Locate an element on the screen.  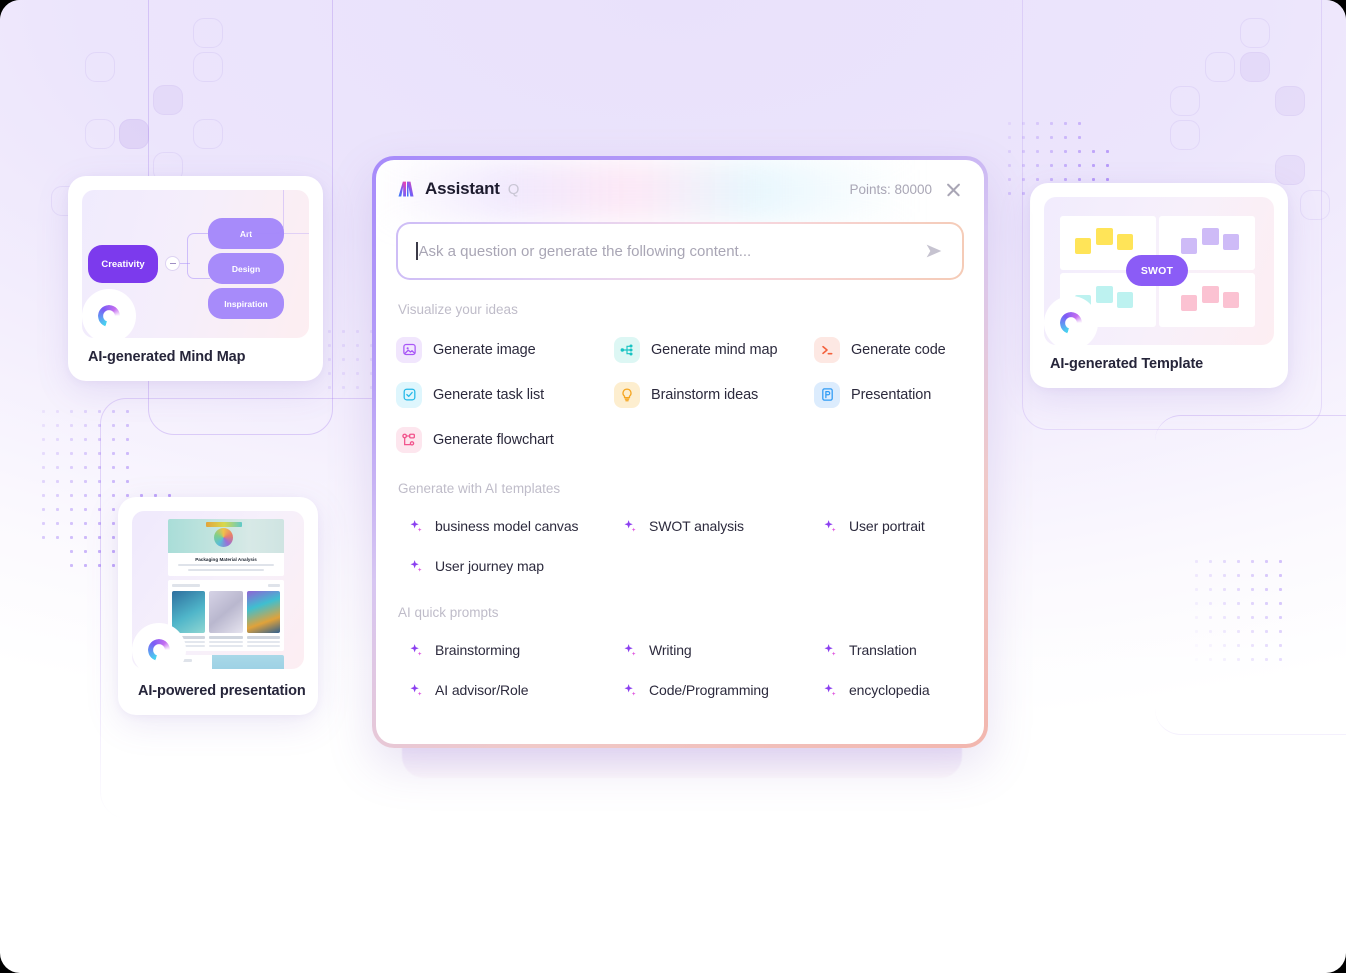
template-label: User portrait is located at coordinates (887, 526).